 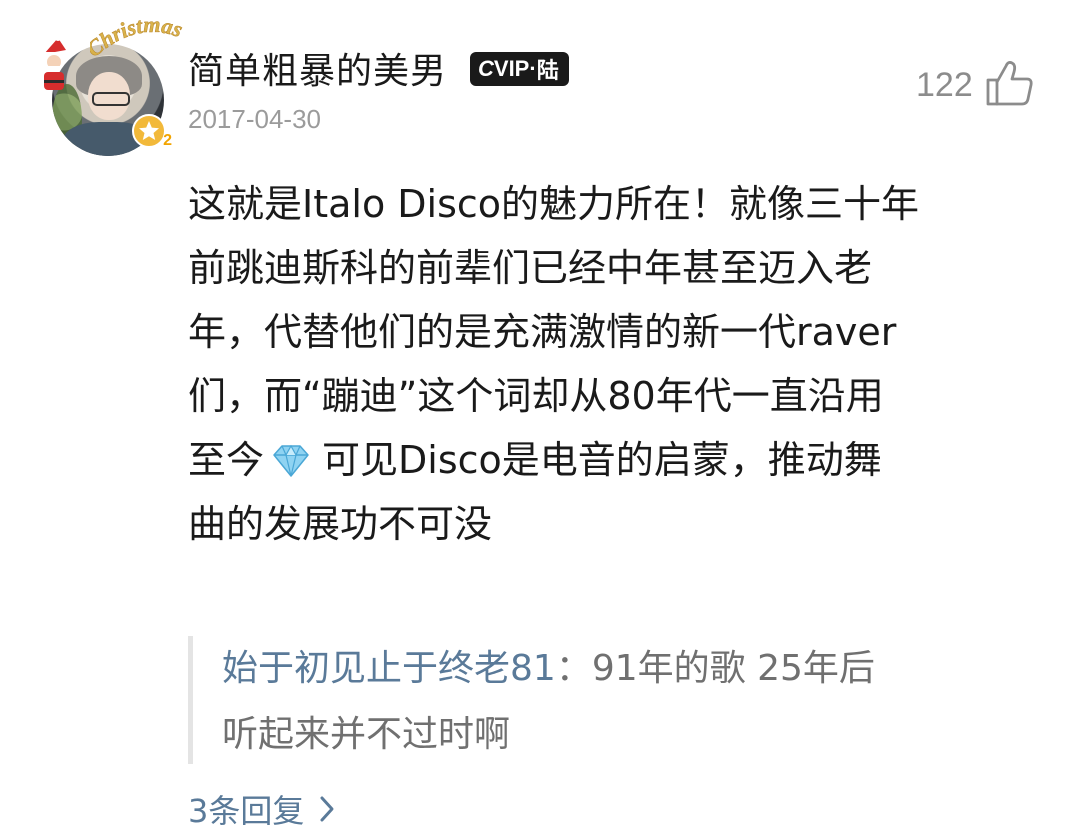 I want to click on like-count: 122, so click(x=944, y=85).